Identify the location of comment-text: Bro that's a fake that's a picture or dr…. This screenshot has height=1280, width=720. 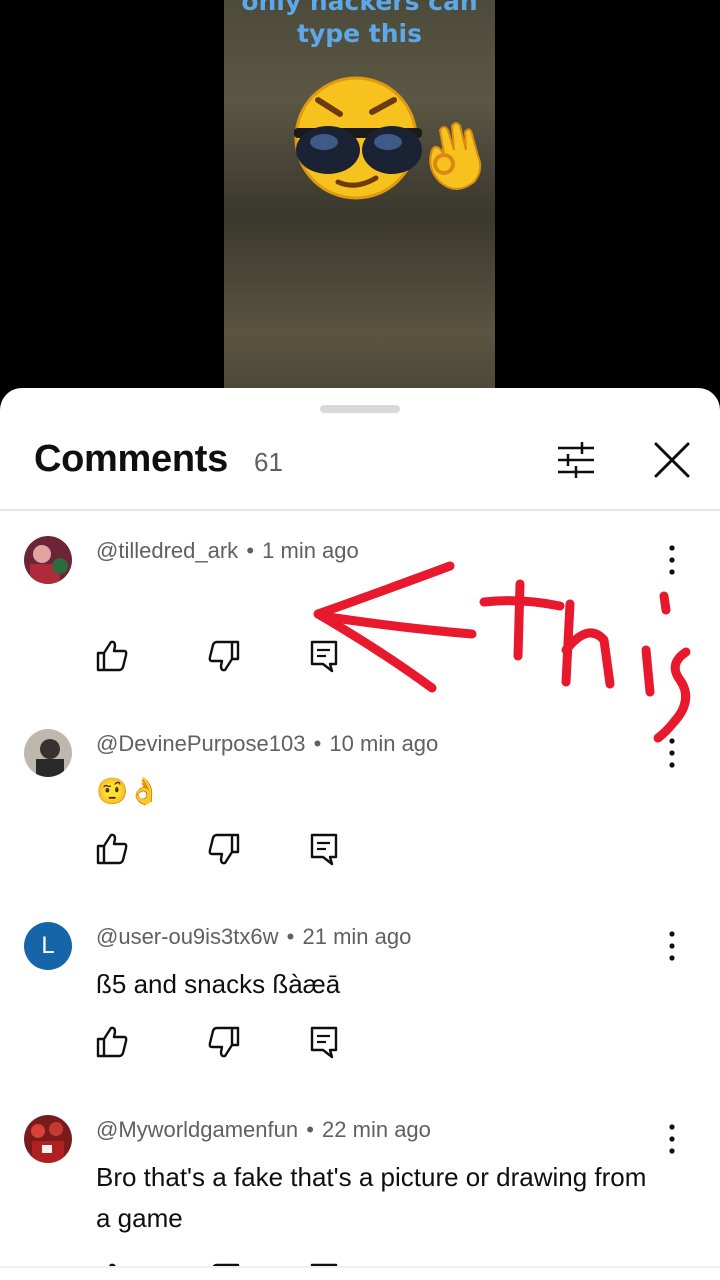
(371, 1197).